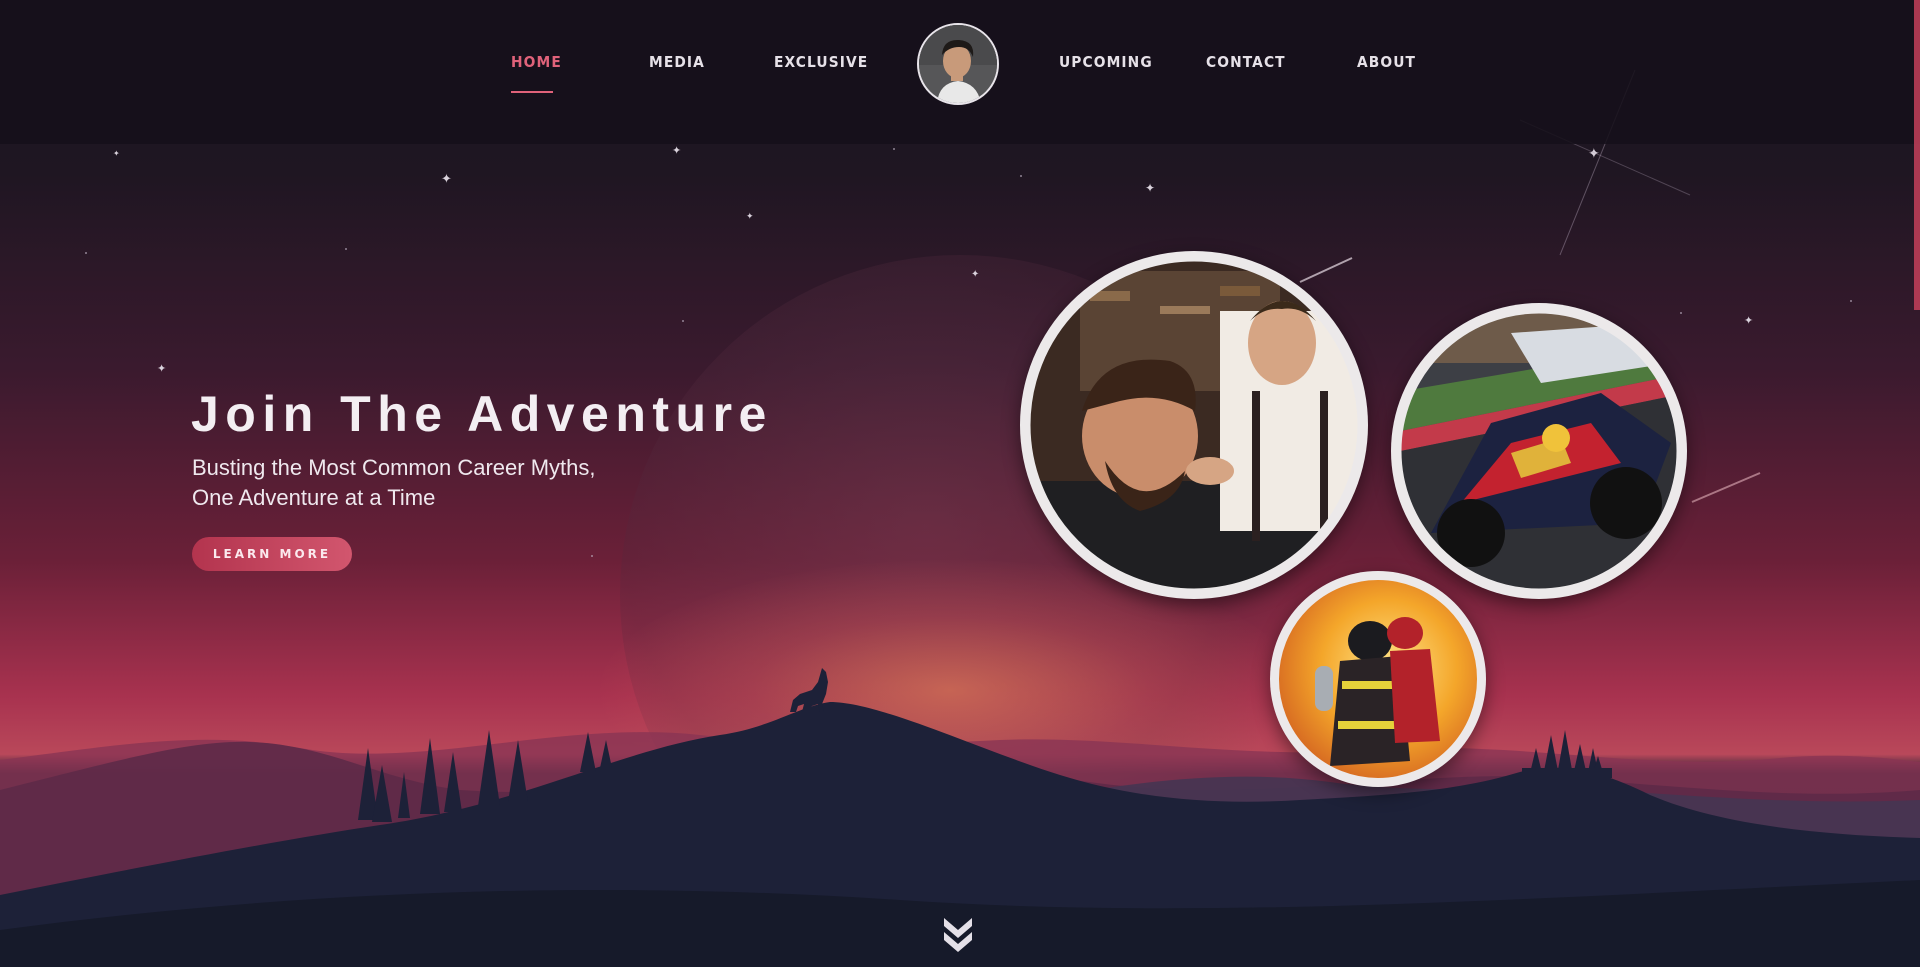  What do you see at coordinates (821, 62) in the screenshot?
I see `nav-item-exclusive: EXCLUSIVE` at bounding box center [821, 62].